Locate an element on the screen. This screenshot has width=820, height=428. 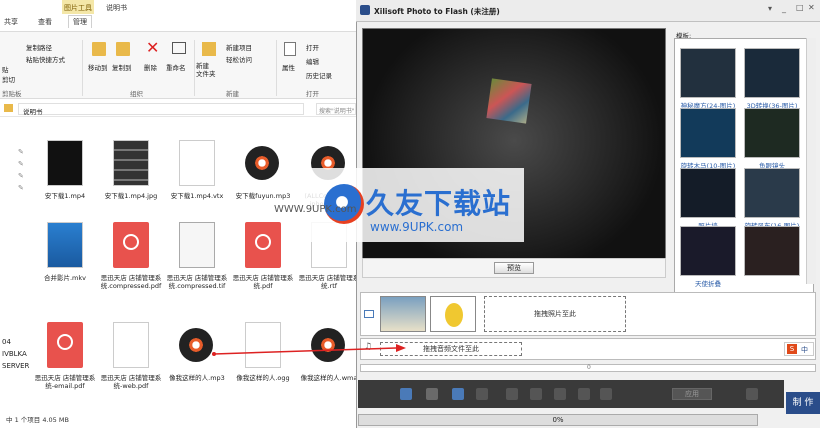
file-name: 安下载1.mp4 is located at coordinates (65, 196).